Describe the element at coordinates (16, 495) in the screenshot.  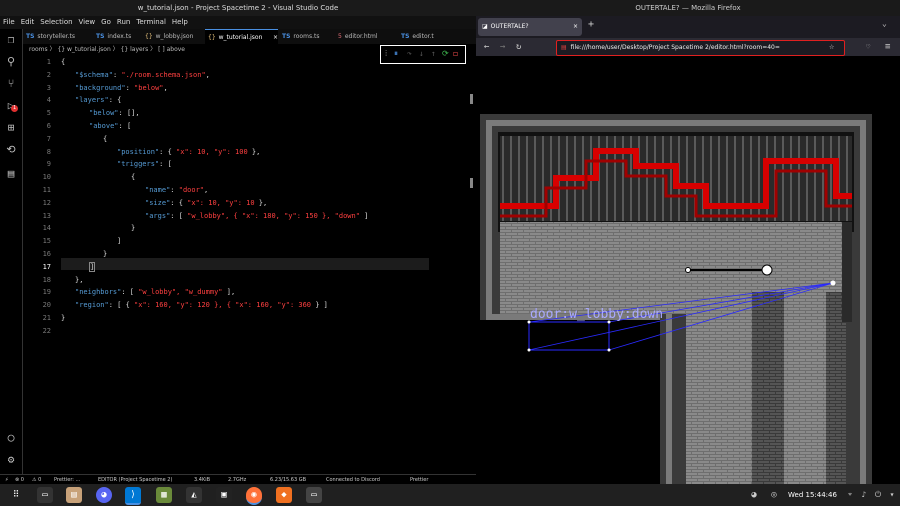
I see `apps-grid-icon: ⠿` at that location.